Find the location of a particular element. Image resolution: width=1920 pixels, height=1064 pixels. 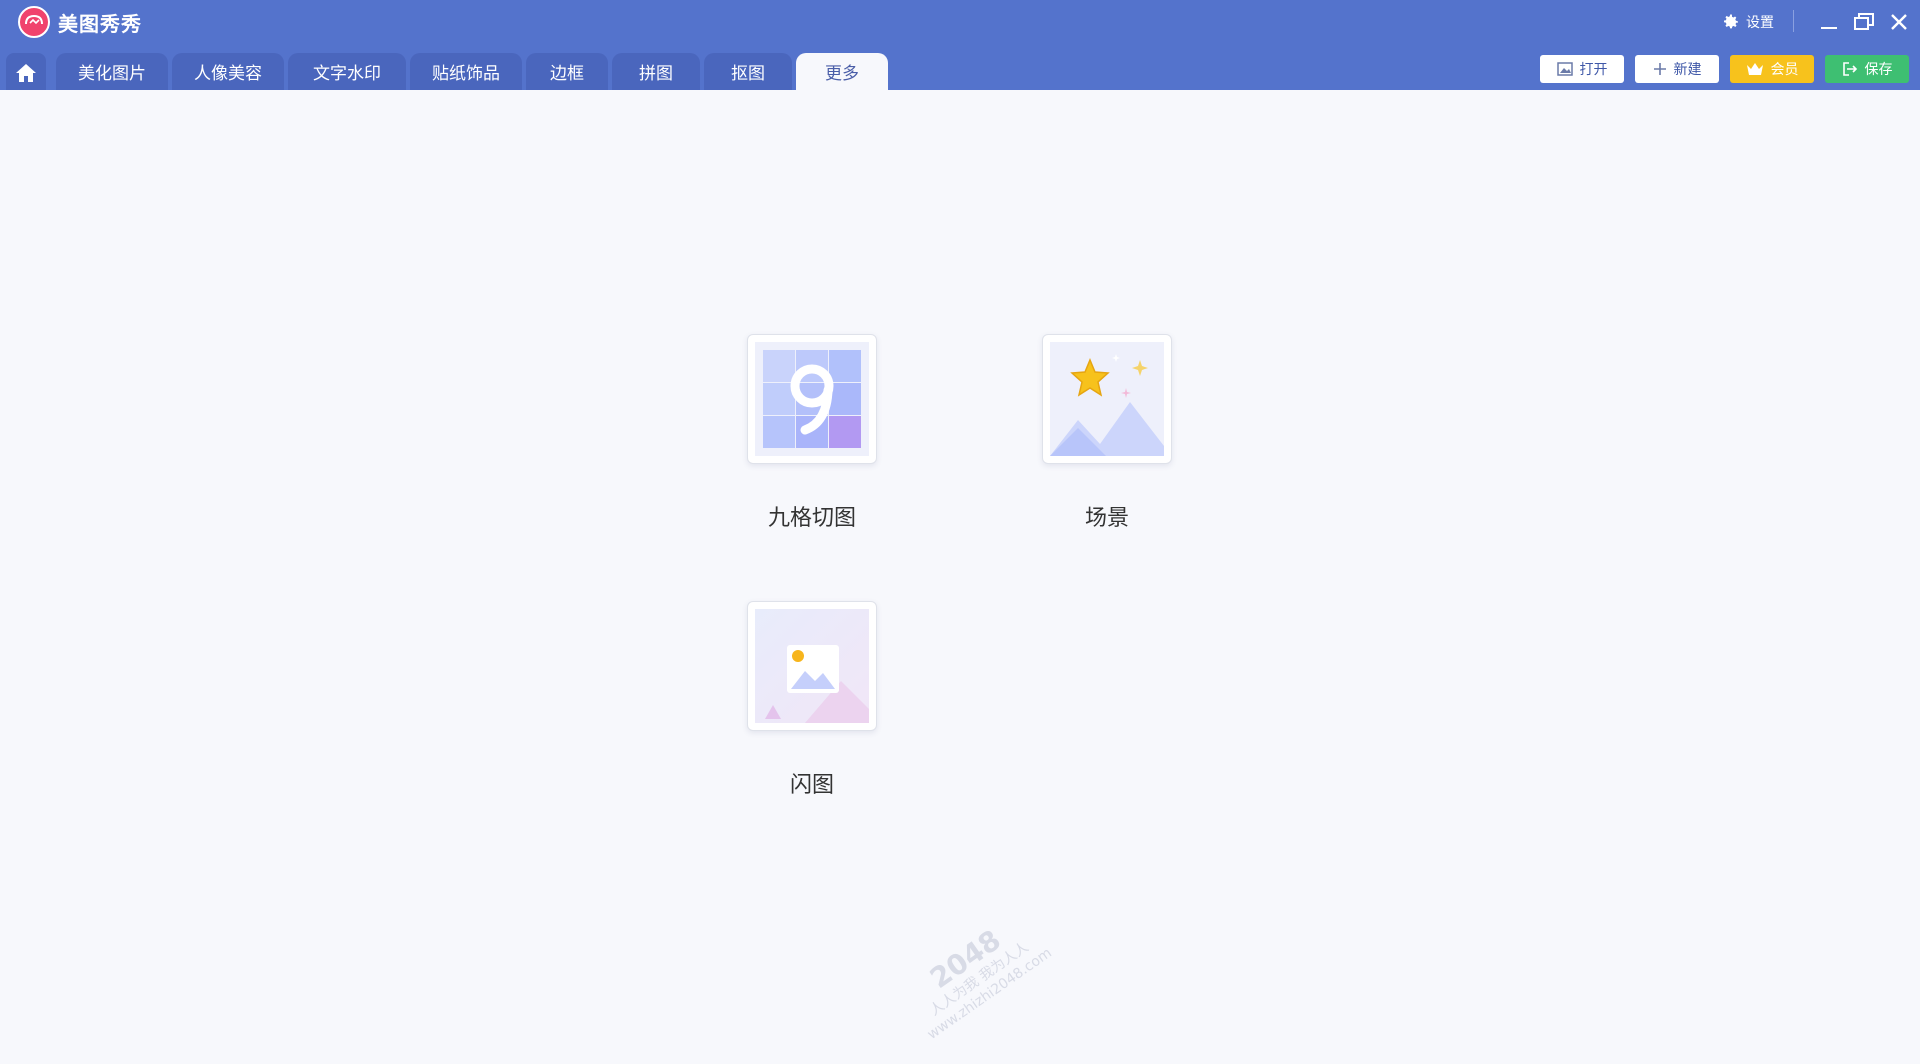

nine-grid-label: 九格切图 is located at coordinates (811, 518).